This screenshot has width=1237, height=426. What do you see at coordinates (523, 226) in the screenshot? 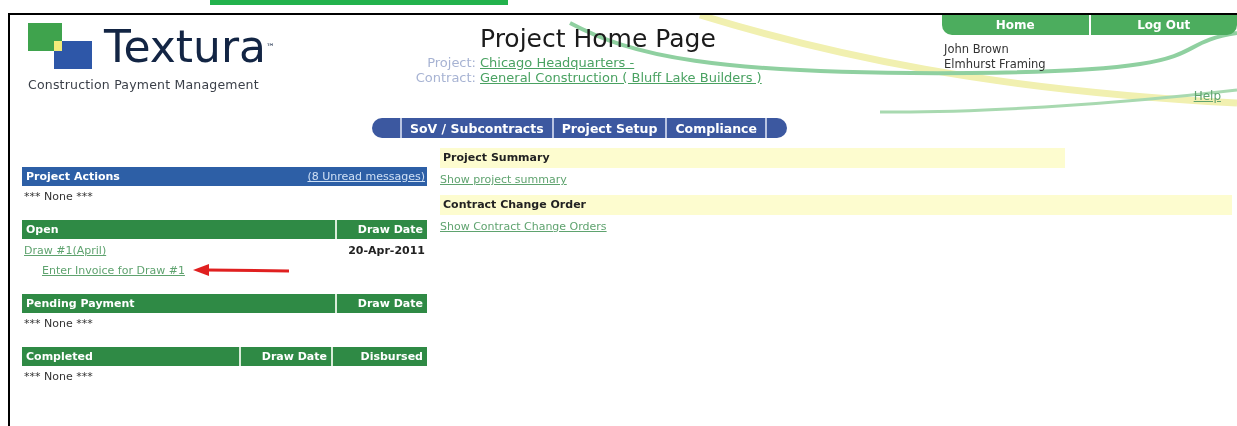
I see `section-link: Show Contract Change Orders` at bounding box center [523, 226].